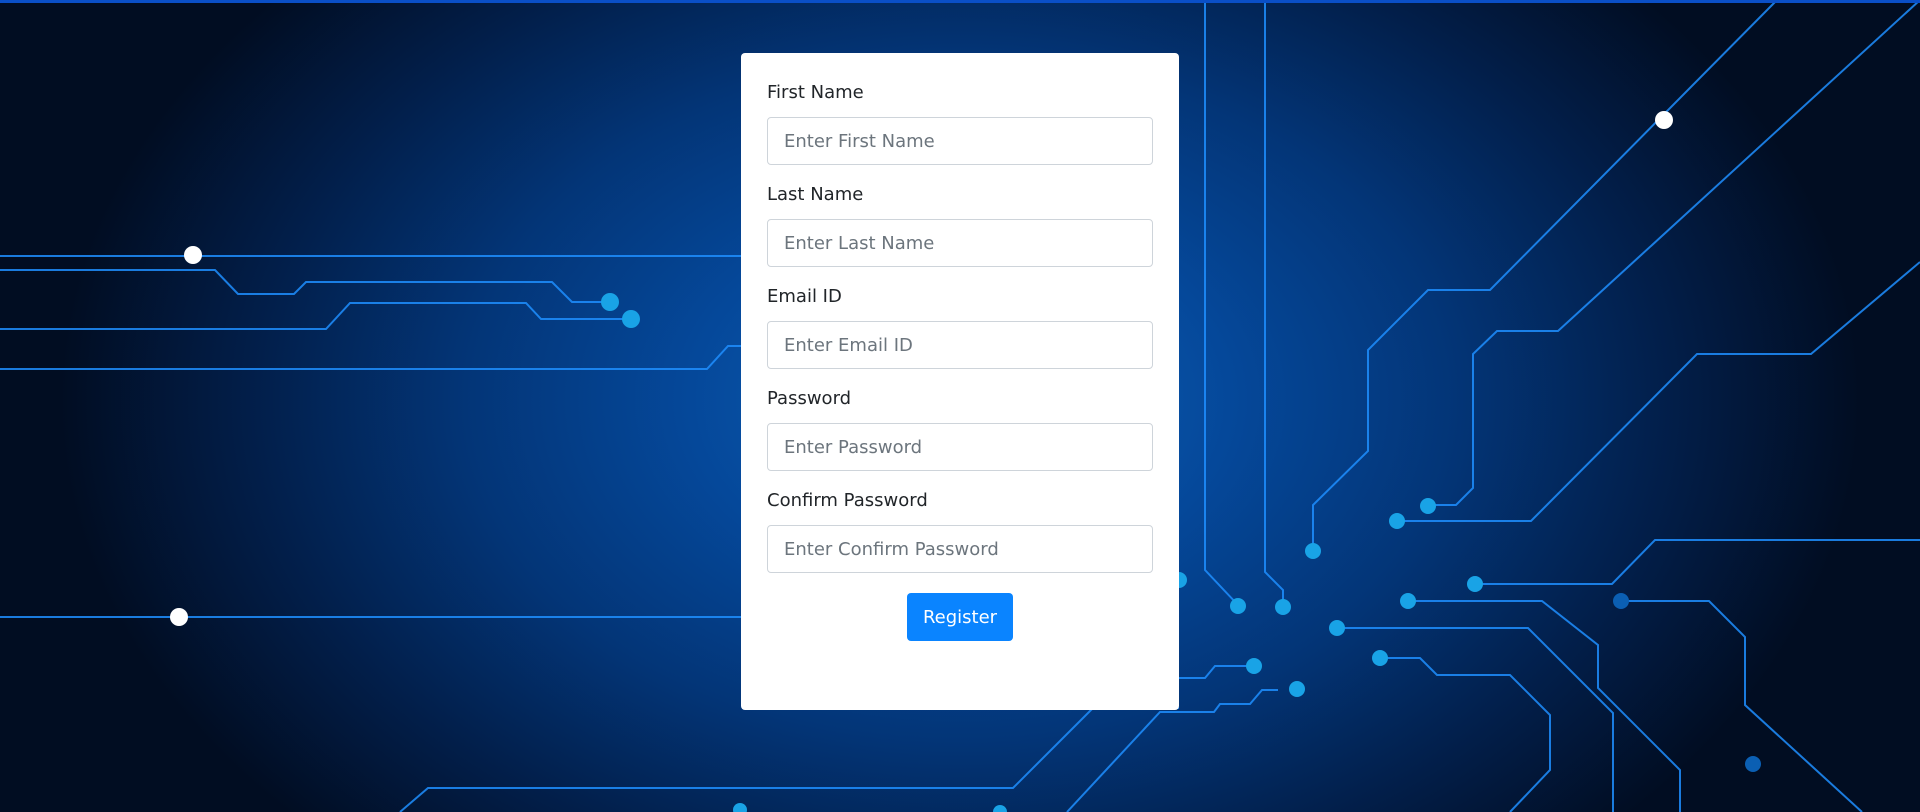 The height and width of the screenshot is (812, 1920). I want to click on confirm-password-label: Confirm Password, so click(847, 500).